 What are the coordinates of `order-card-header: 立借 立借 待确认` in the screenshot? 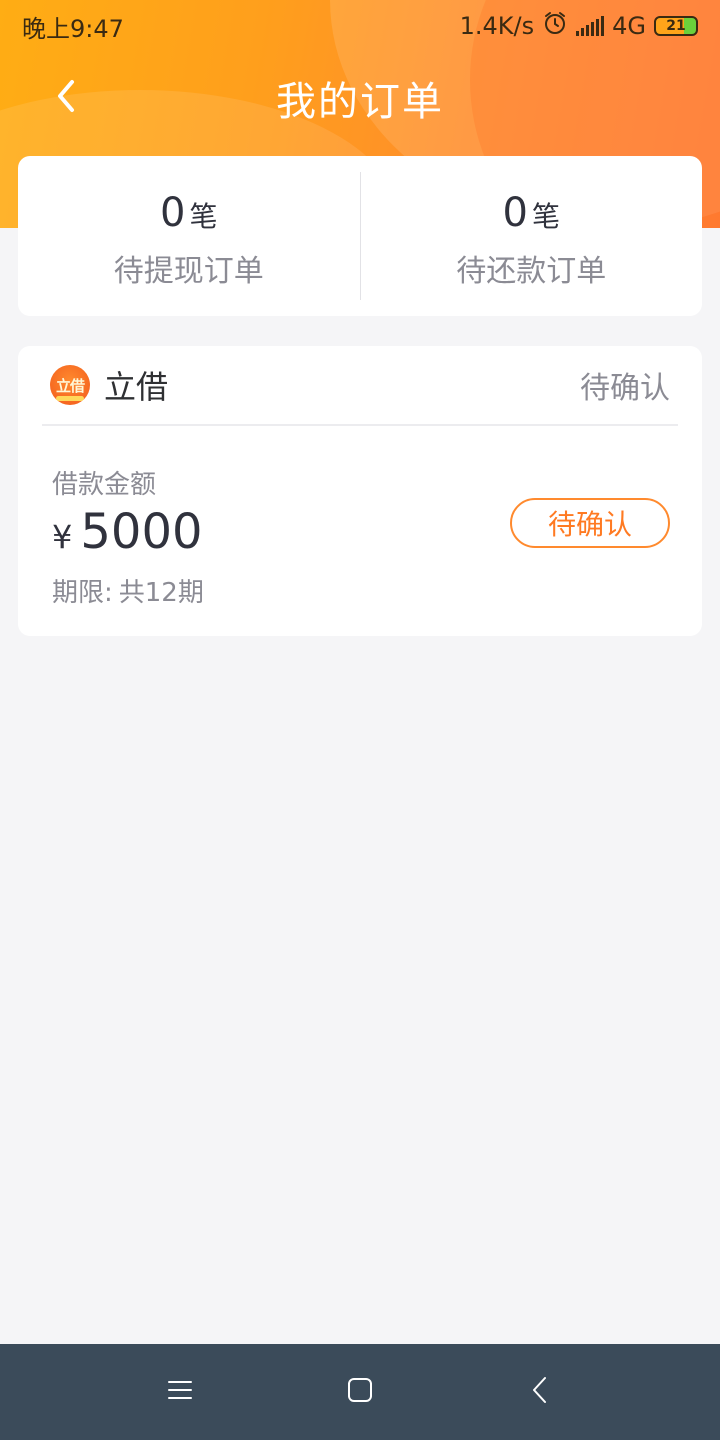 It's located at (360, 386).